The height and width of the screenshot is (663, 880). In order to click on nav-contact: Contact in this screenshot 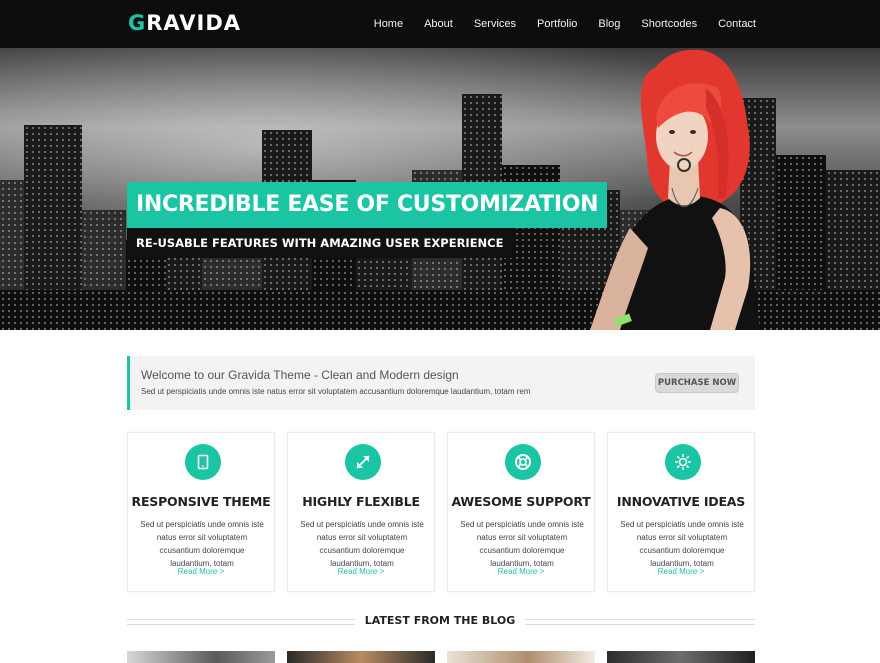, I will do `click(737, 24)`.